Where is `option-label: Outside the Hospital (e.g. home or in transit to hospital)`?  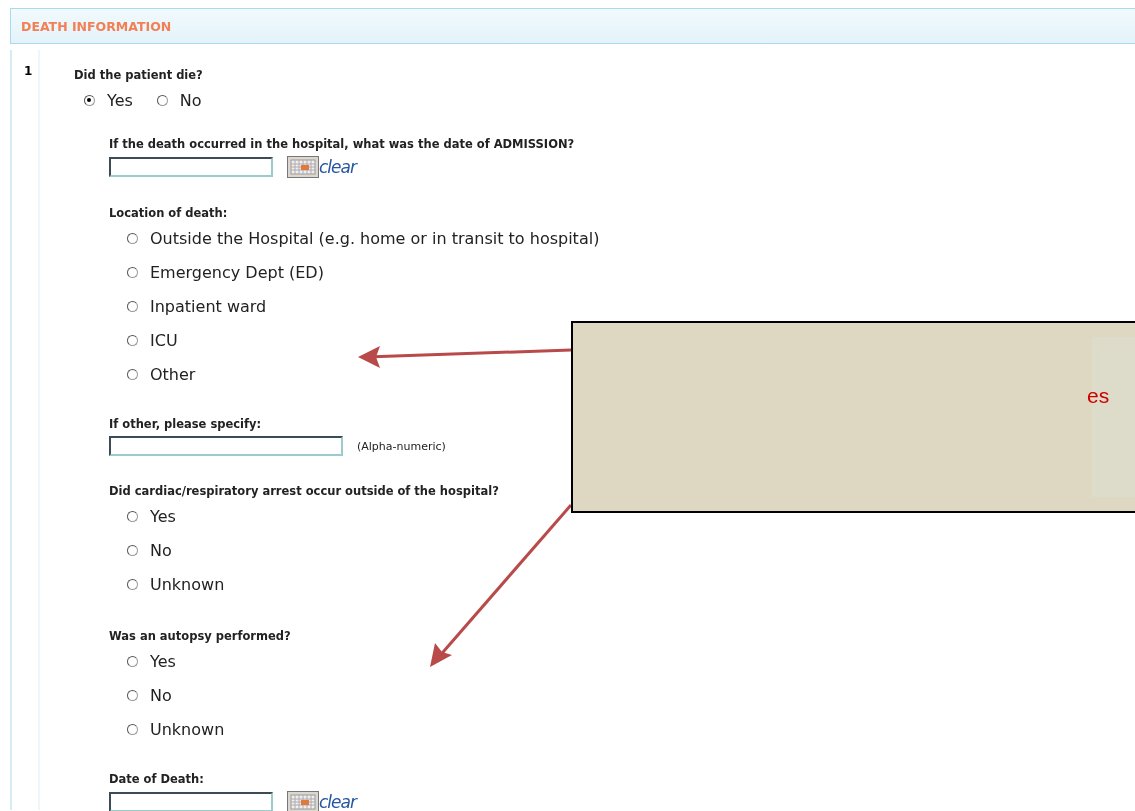 option-label: Outside the Hospital (e.g. home or in transit to hospital) is located at coordinates (375, 238).